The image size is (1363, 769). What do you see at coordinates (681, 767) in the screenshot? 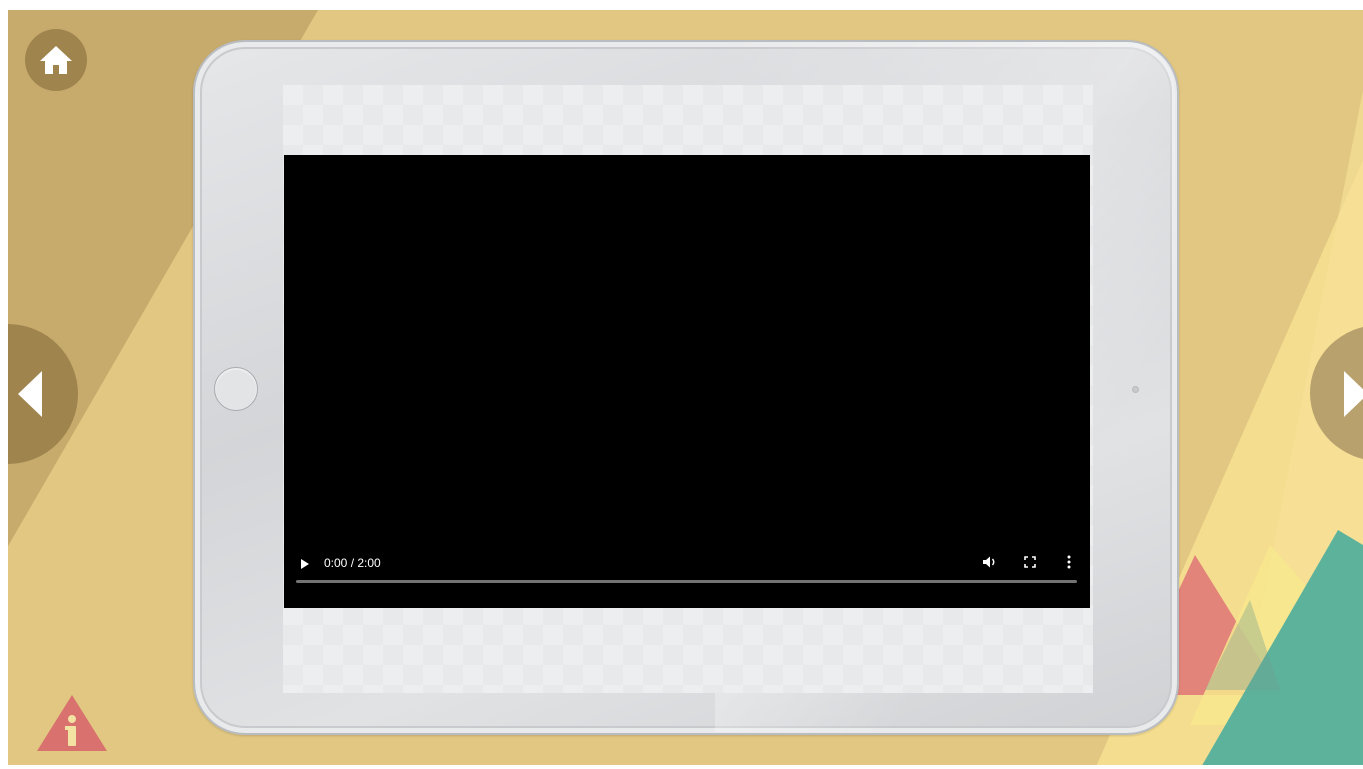
I see `frame-bottom-edge` at bounding box center [681, 767].